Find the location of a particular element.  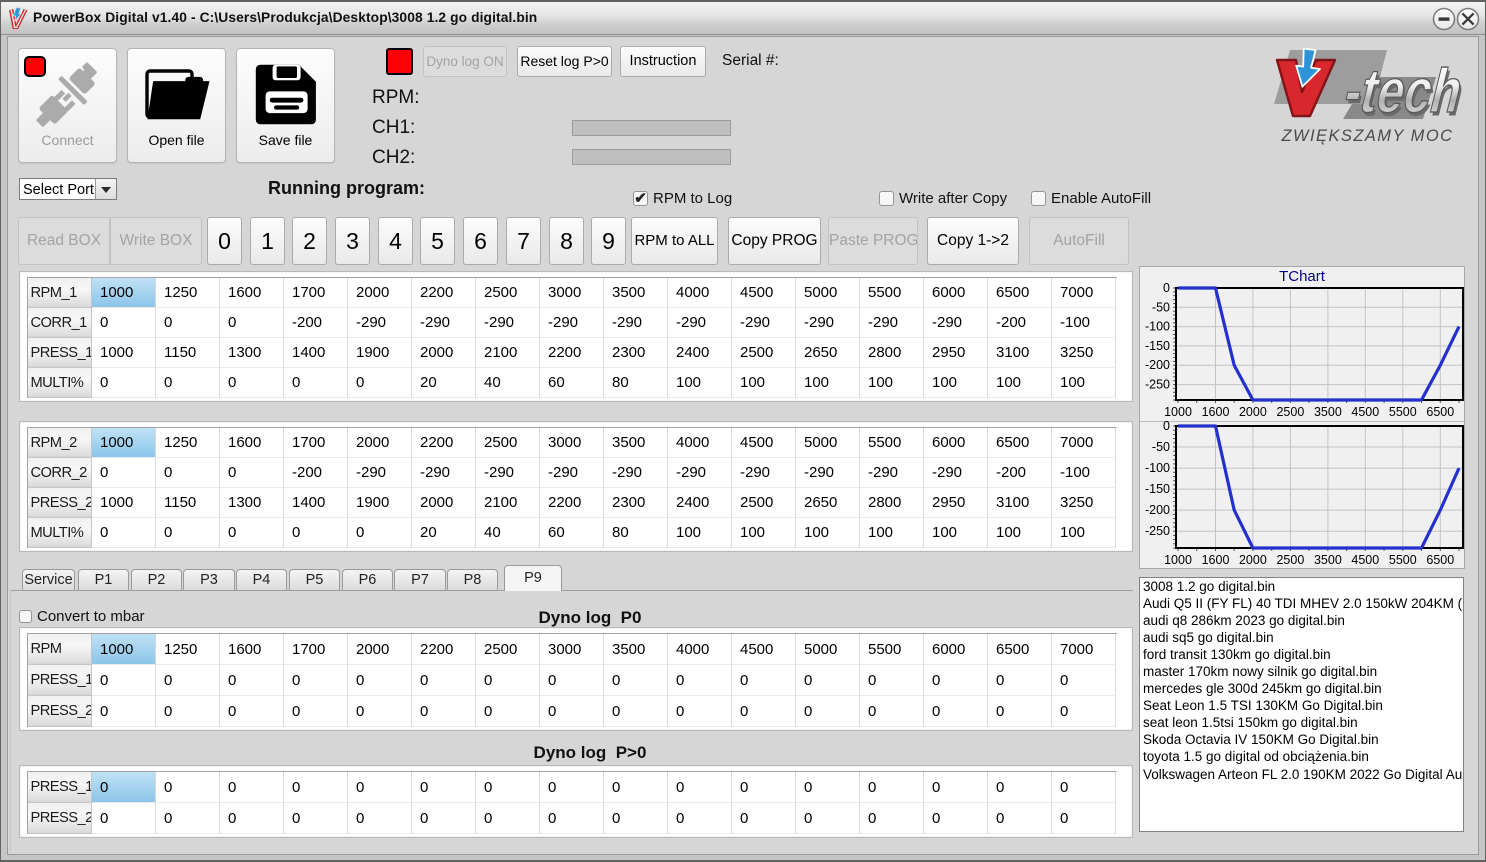

svg-text: 6500 is located at coordinates (1440, 560).